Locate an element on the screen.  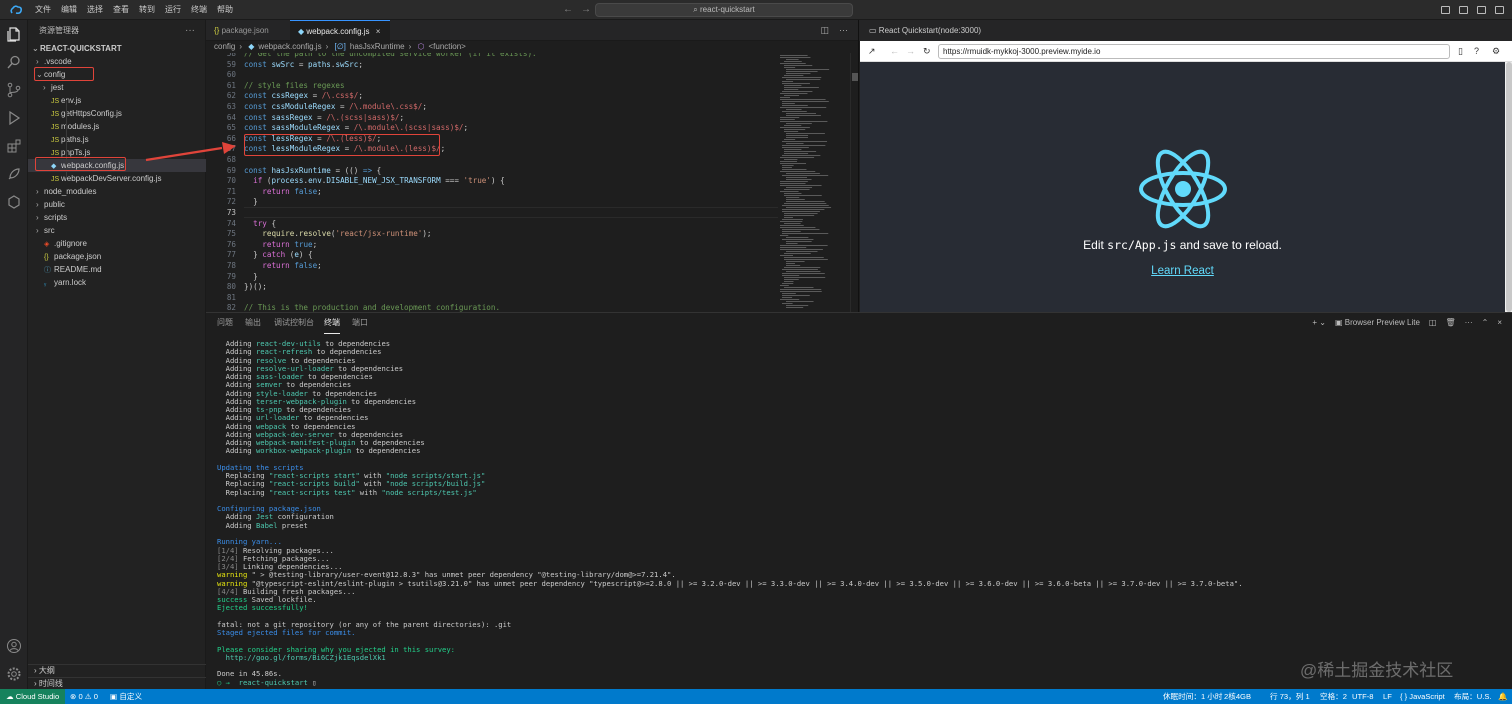
tree-item: › jest is located at coordinates (117, 87).